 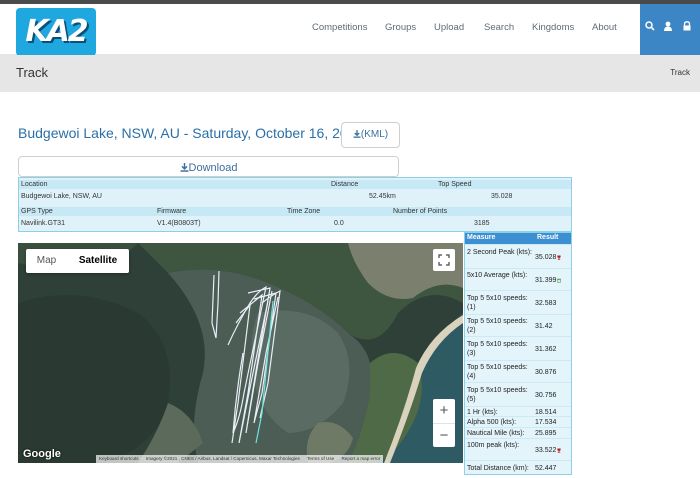 I want to click on stats-result: 31.42, so click(x=544, y=326).